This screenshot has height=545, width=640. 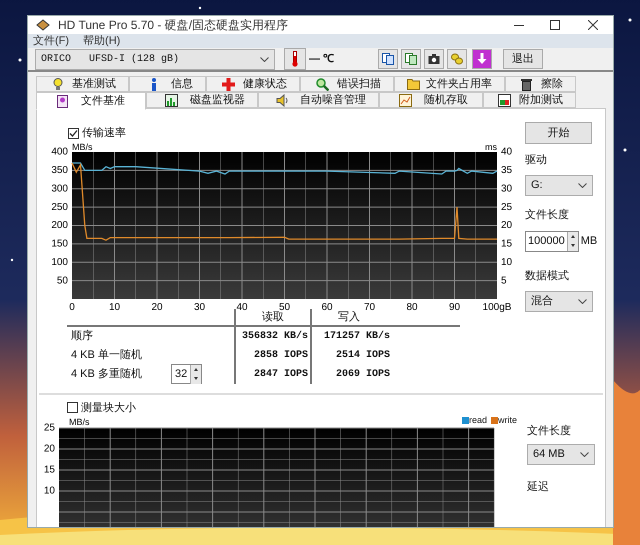 I want to click on speaker-icon, so click(x=283, y=100).